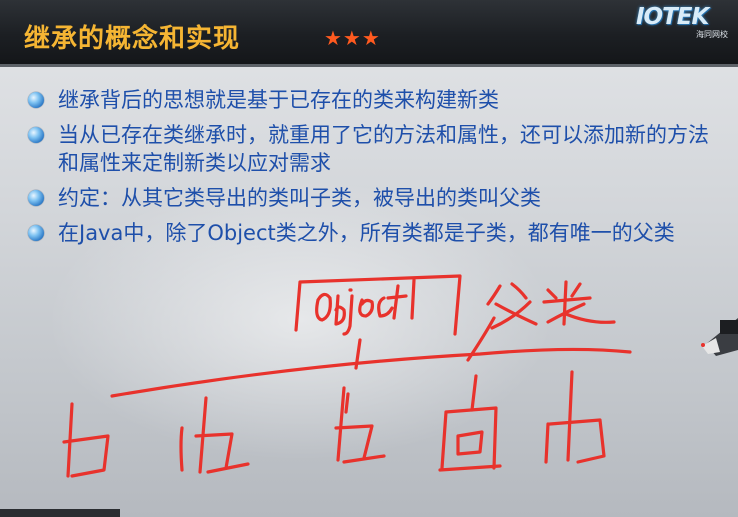 This screenshot has height=517, width=738. What do you see at coordinates (719, 337) in the screenshot?
I see `stylus-icon` at bounding box center [719, 337].